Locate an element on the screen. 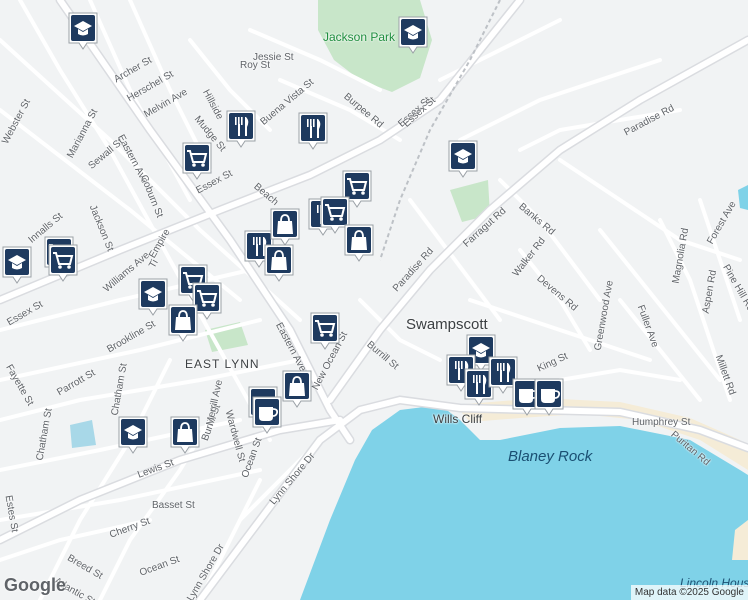  label-humphrey-st: Humphrey St is located at coordinates (661, 422).